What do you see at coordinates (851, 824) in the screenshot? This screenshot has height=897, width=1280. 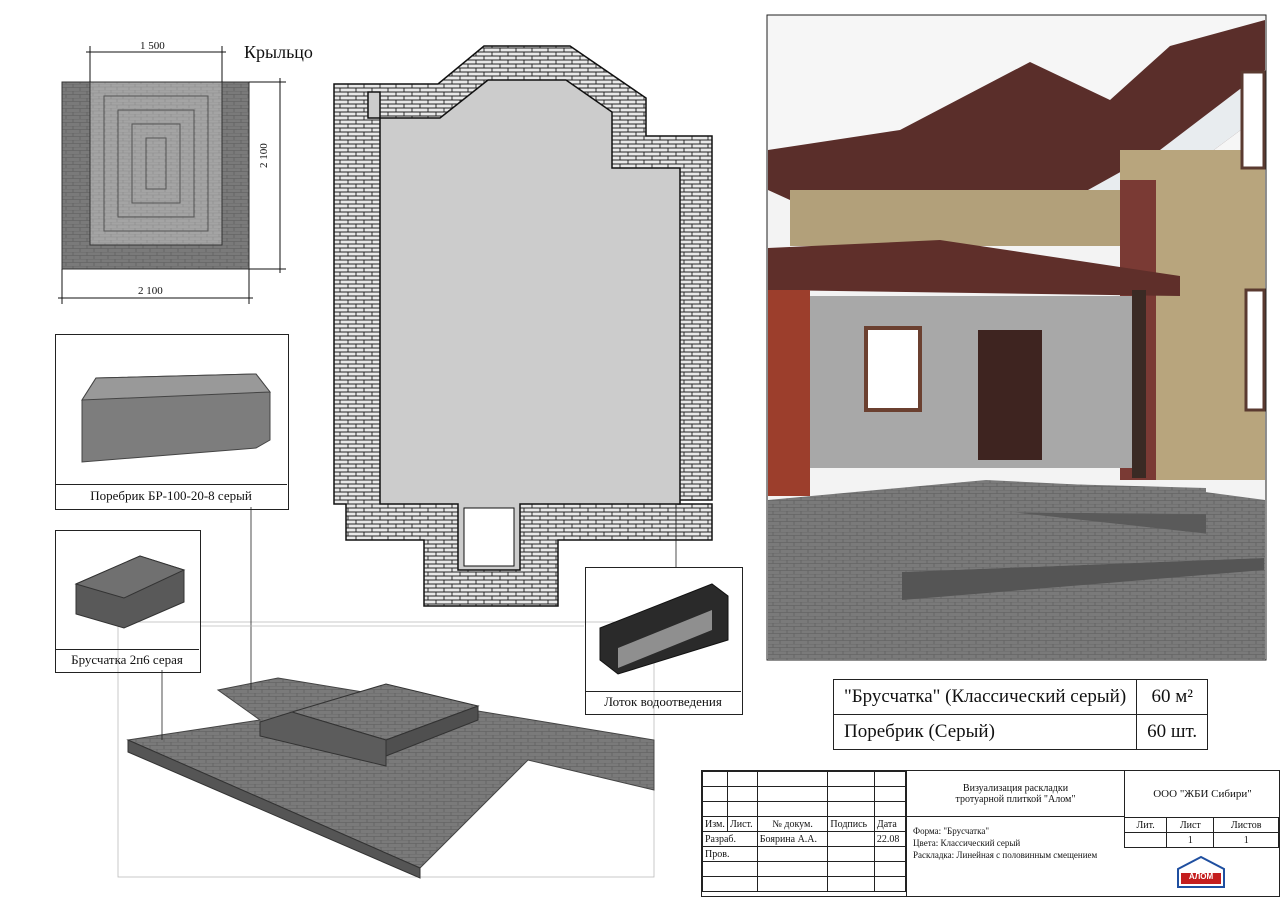 I see `header-sign: Подпись` at bounding box center [851, 824].